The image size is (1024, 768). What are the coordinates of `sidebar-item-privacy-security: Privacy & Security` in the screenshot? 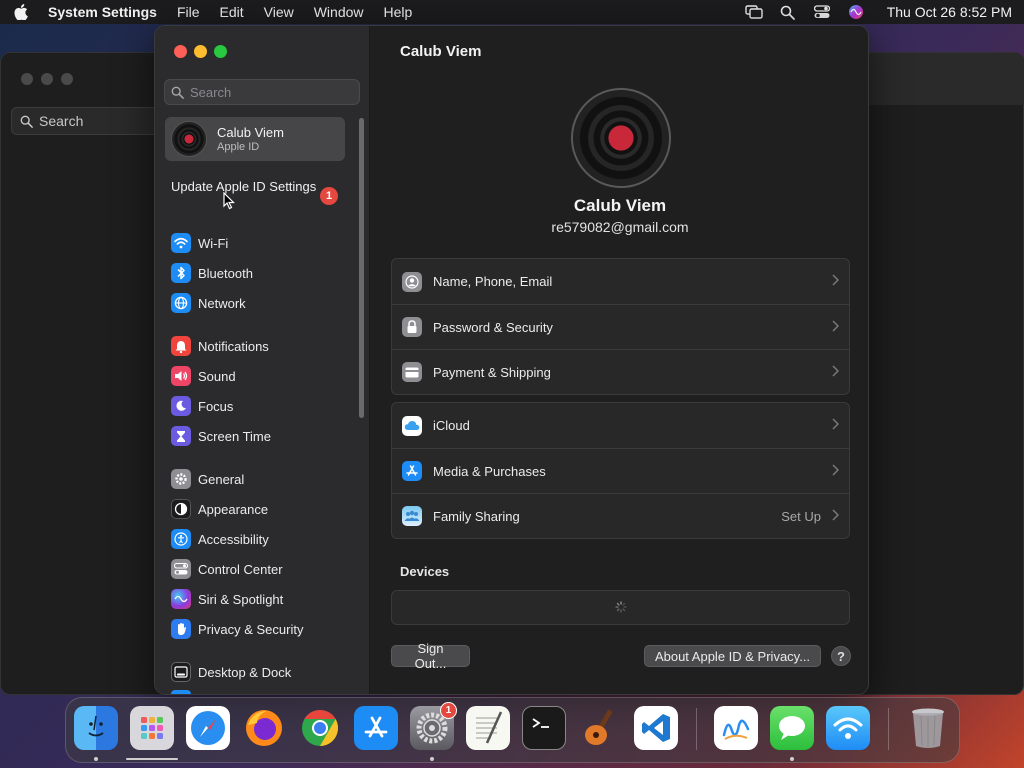 It's located at (237, 629).